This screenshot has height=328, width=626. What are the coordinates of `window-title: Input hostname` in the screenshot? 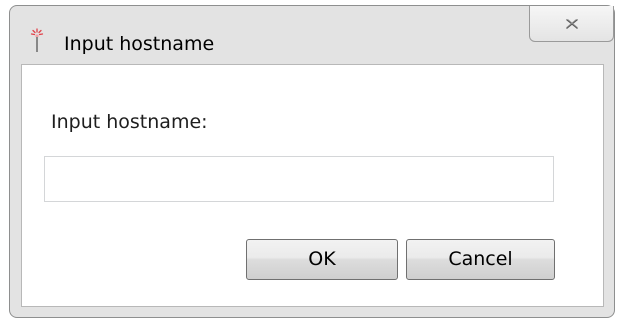 It's located at (139, 44).